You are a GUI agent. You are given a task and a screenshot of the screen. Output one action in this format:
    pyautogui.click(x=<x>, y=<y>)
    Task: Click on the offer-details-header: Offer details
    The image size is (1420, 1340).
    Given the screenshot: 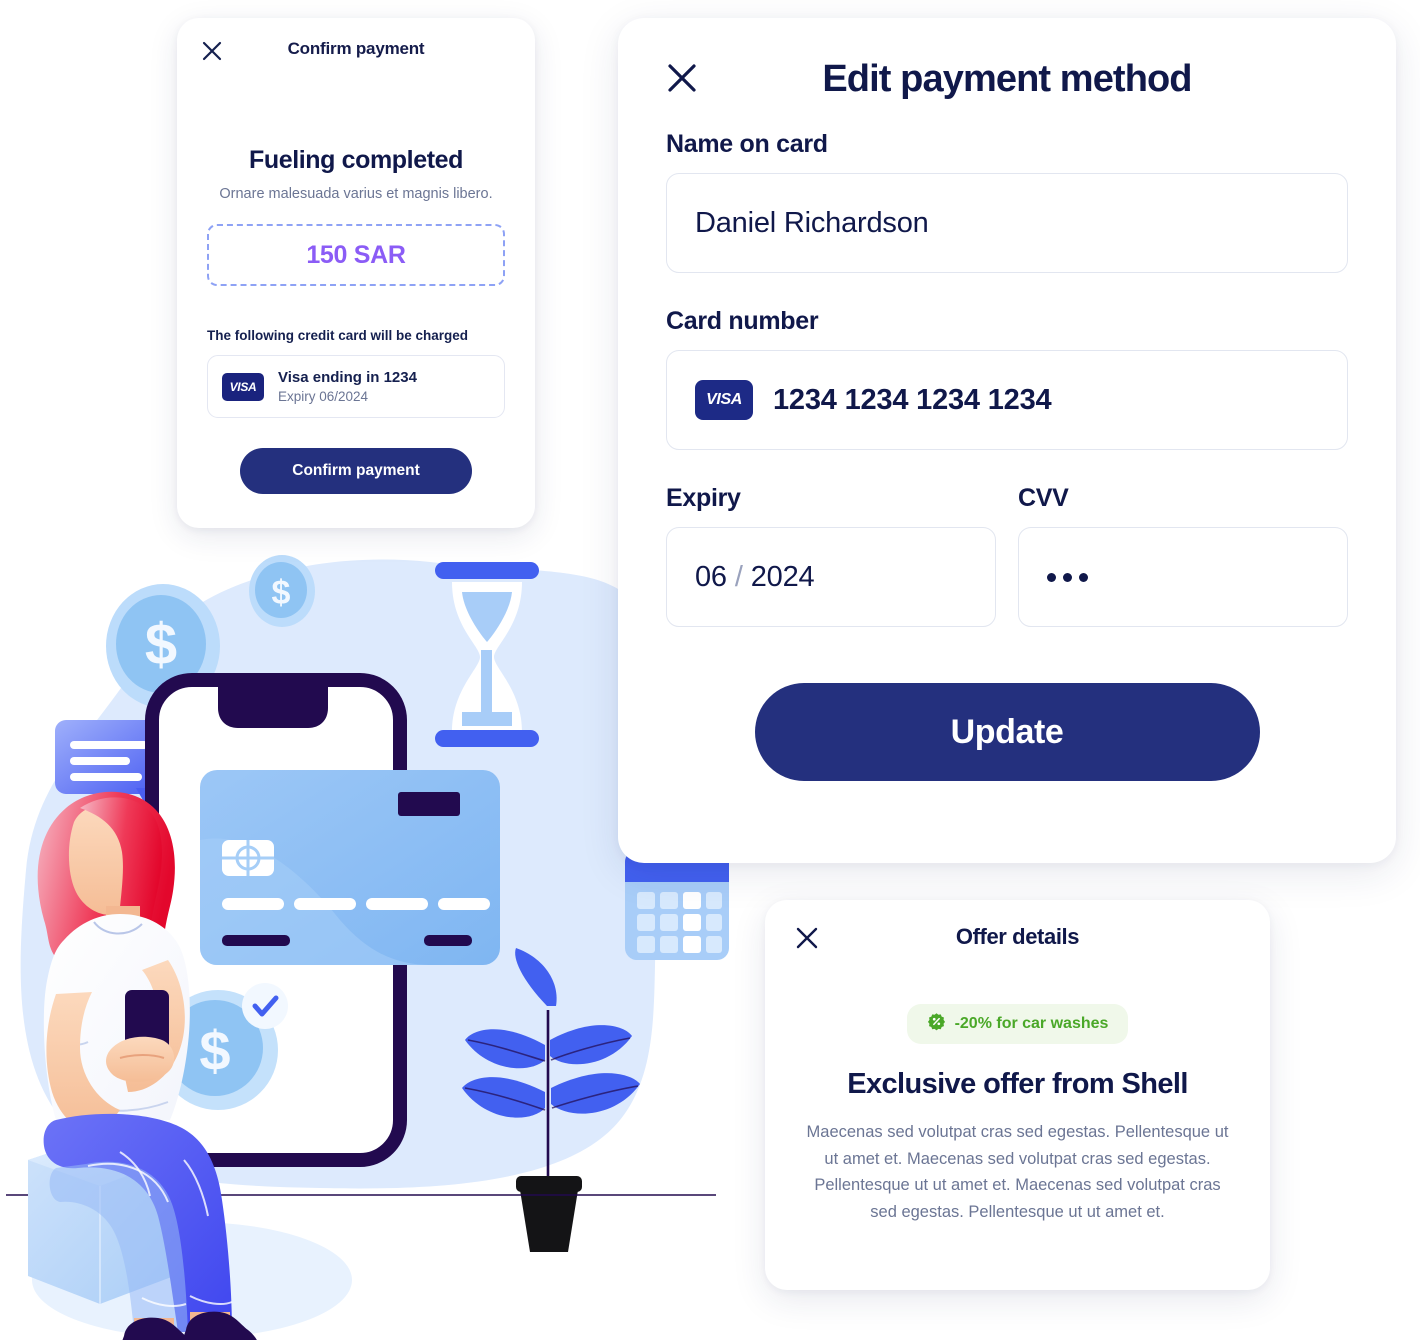 What is the action you would take?
    pyautogui.click(x=1017, y=936)
    